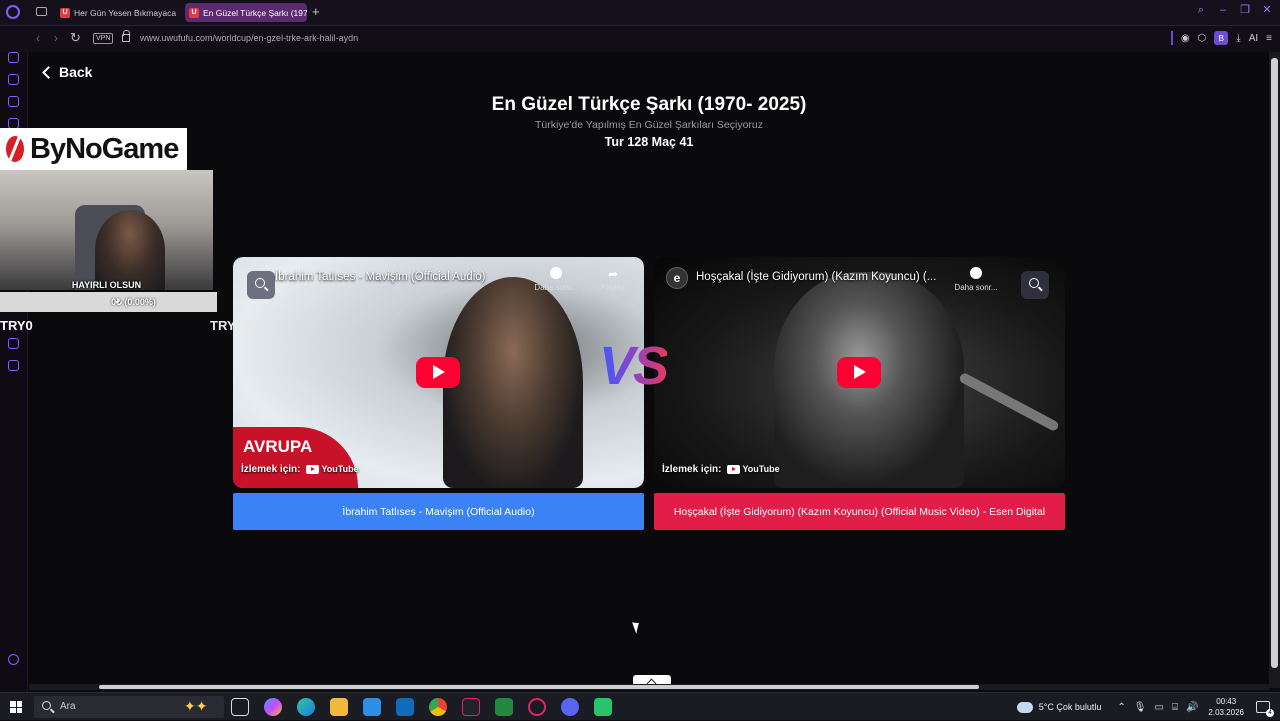  What do you see at coordinates (130, 250) in the screenshot?
I see `streamer-shape` at bounding box center [130, 250].